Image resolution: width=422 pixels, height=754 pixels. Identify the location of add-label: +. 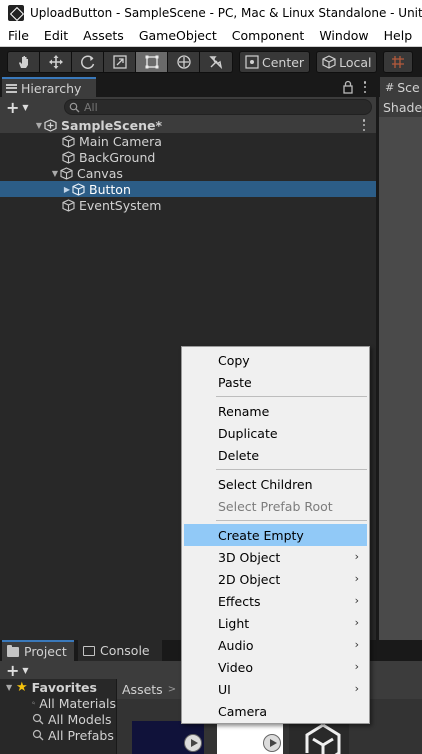
(13, 670).